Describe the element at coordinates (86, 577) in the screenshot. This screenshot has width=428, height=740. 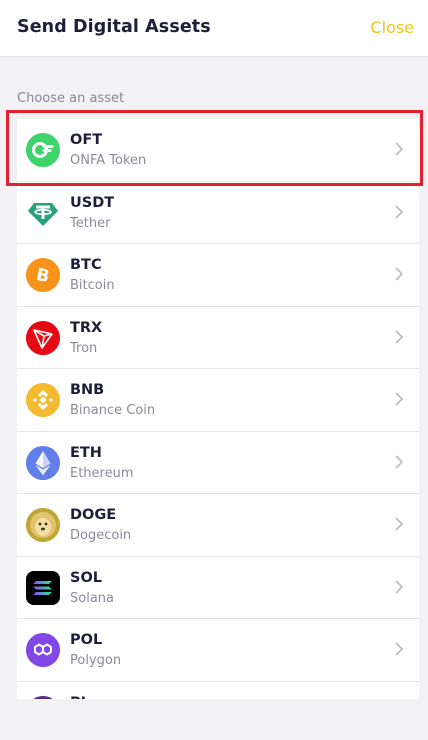
I see `asset-symbol: SOL` at that location.